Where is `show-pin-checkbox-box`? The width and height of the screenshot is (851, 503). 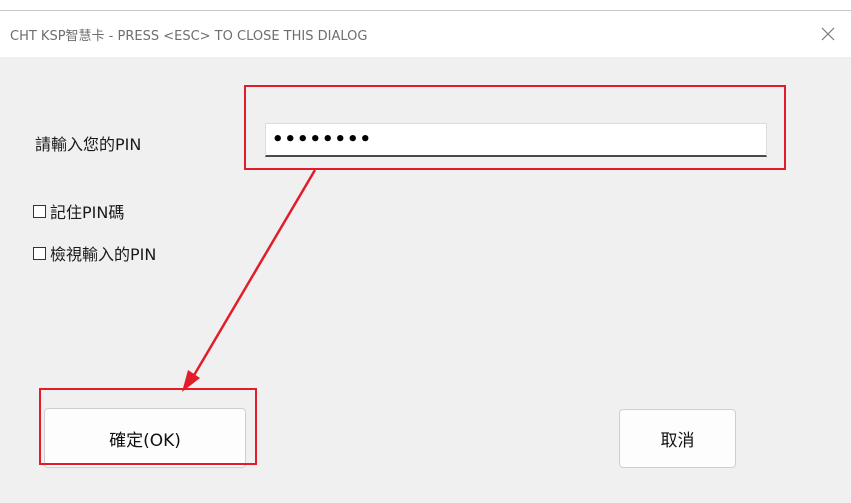
show-pin-checkbox-box is located at coordinates (39, 253).